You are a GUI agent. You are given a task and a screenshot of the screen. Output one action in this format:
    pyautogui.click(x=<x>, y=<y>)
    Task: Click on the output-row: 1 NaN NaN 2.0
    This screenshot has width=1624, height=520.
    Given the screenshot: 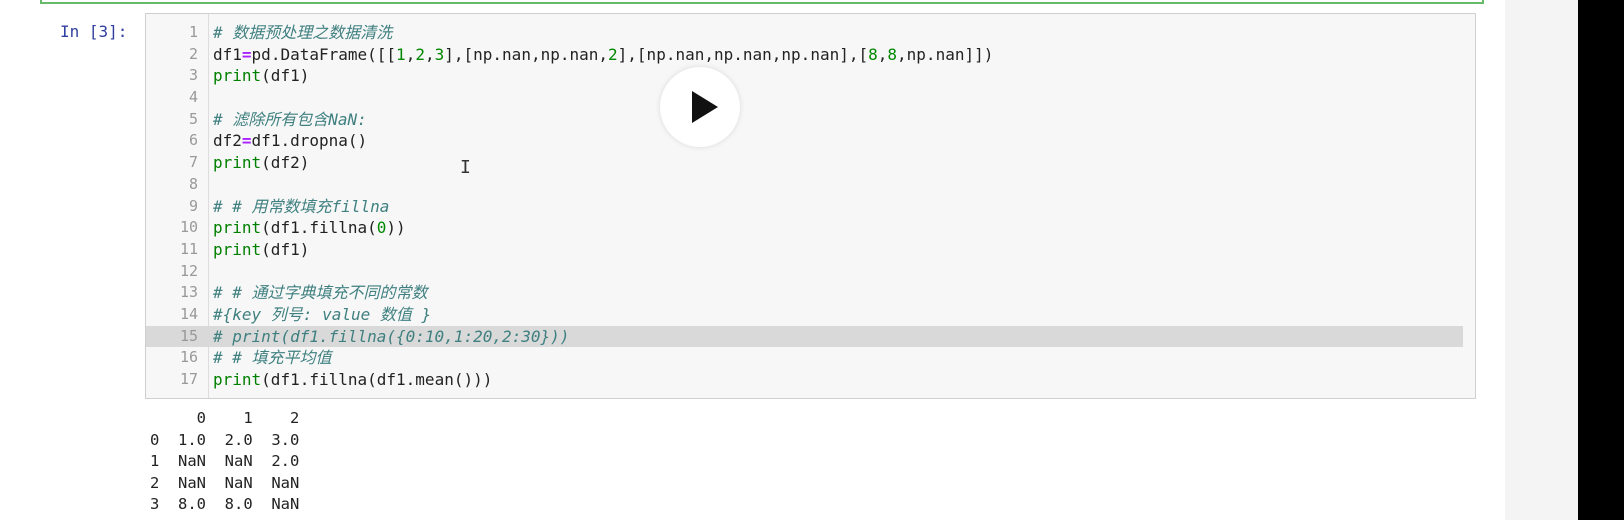 What is the action you would take?
    pyautogui.click(x=225, y=461)
    